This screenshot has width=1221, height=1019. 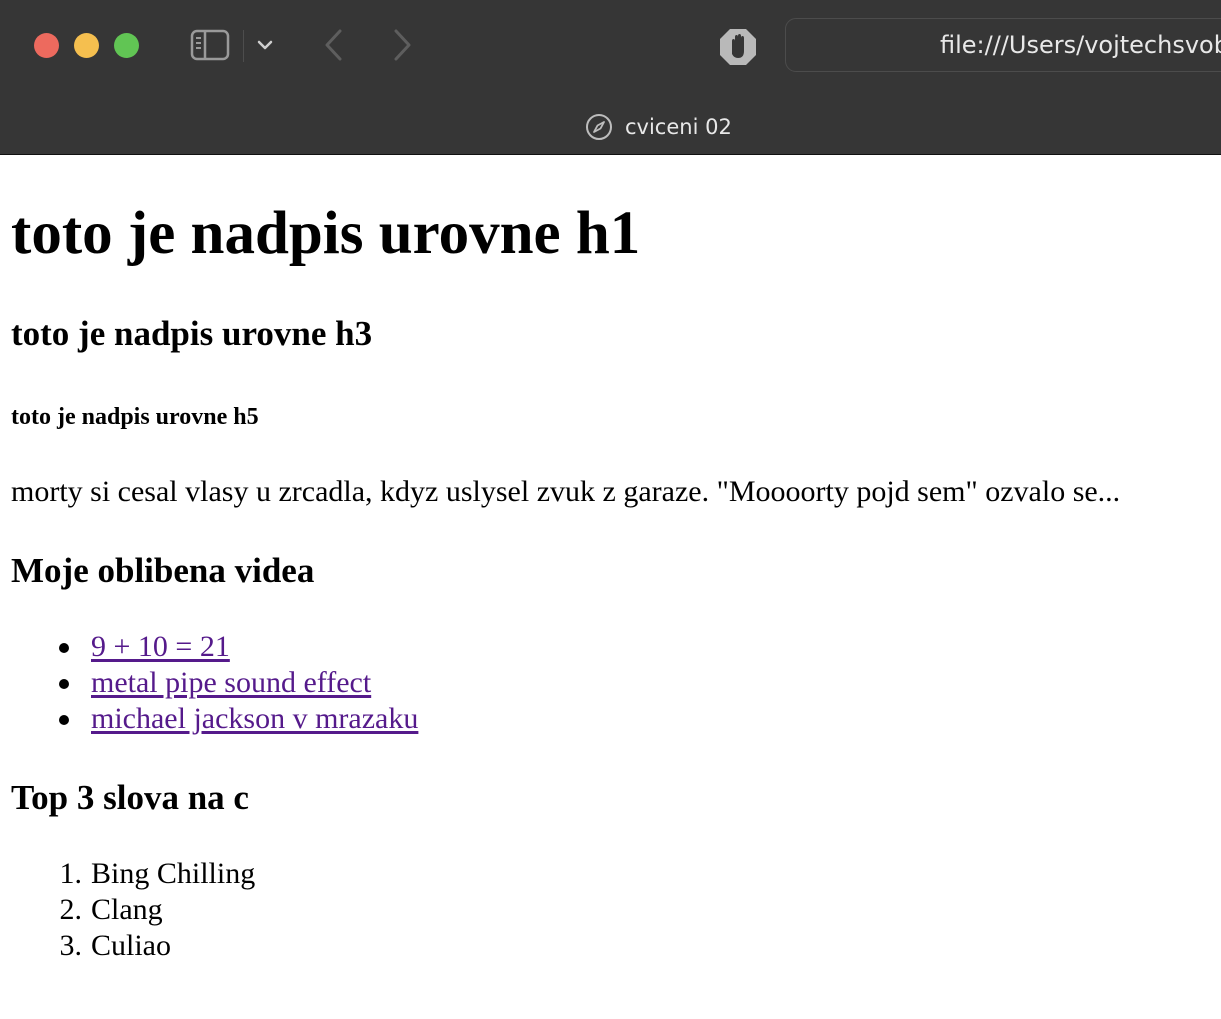 I want to click on chevron-left-icon, so click(x=333, y=45).